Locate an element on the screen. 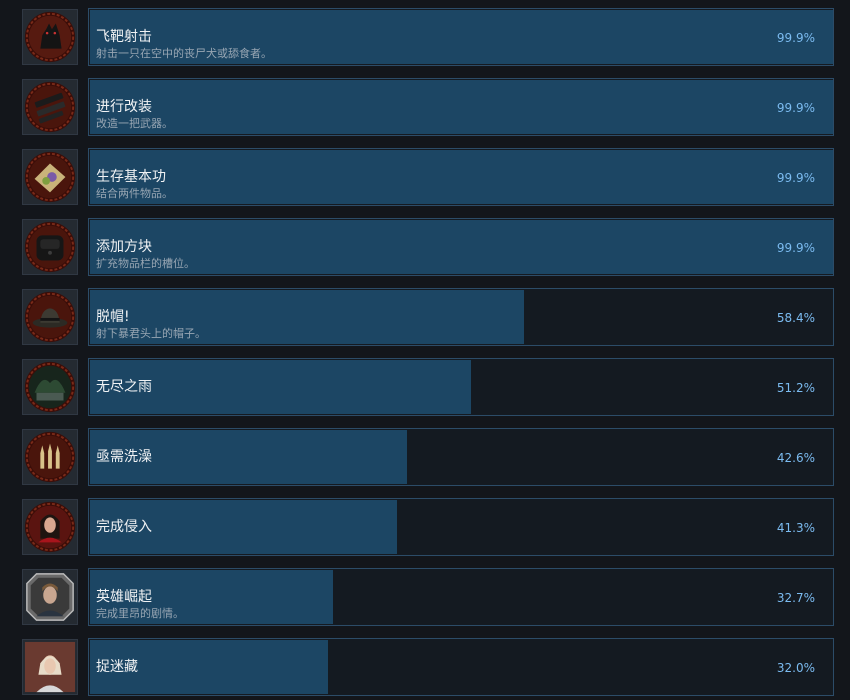 This screenshot has width=850, height=700. achievement-row: 亟需洗澡 42.6% is located at coordinates (425, 457).